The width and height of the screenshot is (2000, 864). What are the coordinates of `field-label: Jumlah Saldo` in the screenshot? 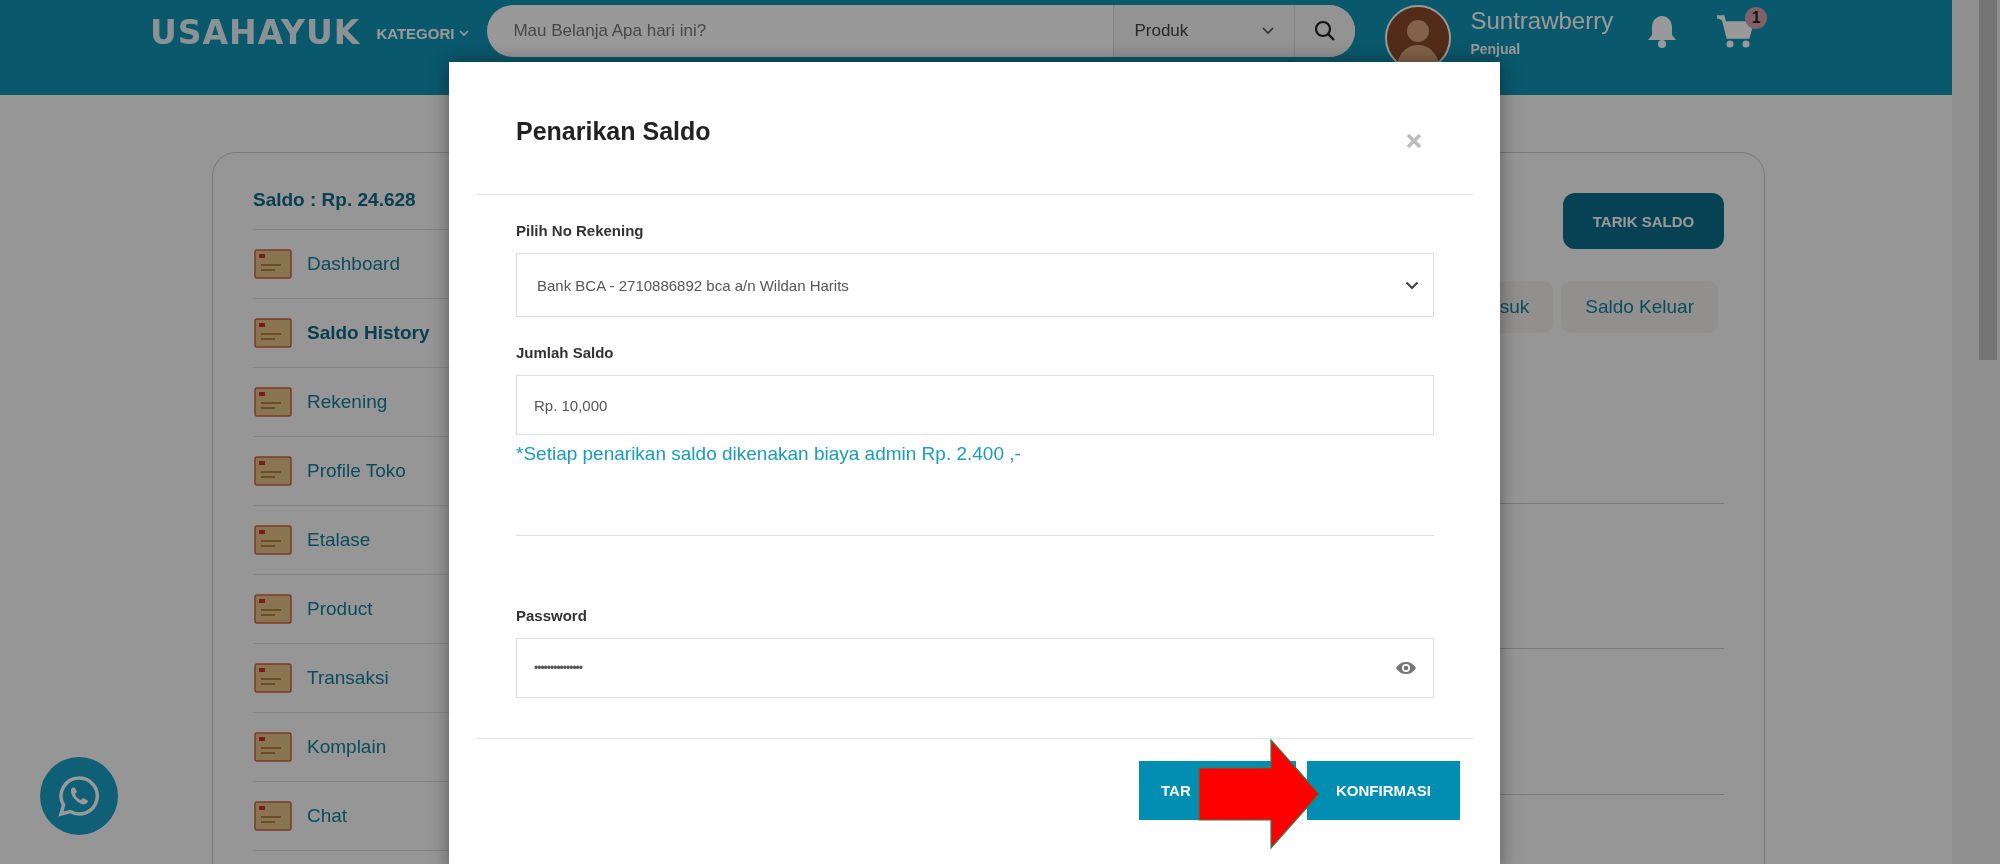 It's located at (565, 352).